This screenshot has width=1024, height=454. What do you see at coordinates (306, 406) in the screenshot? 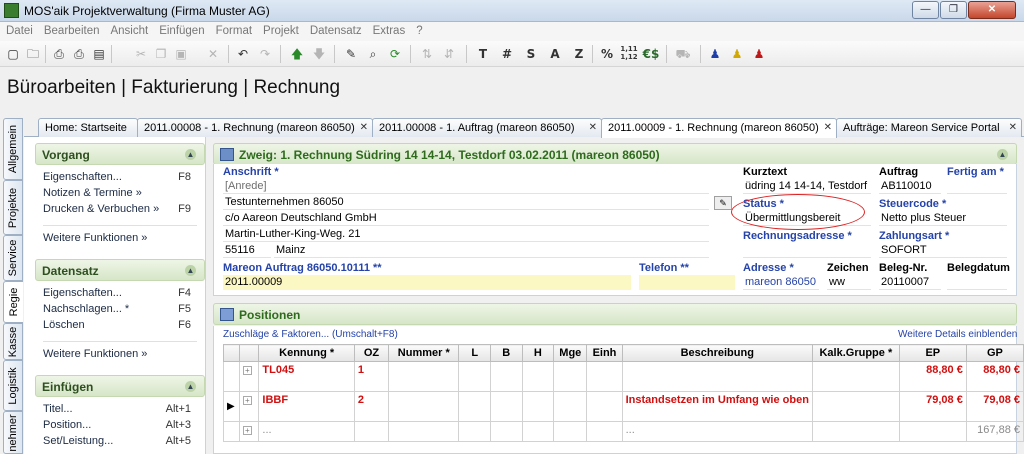
I see `cell-kennung: IBBF` at bounding box center [306, 406].